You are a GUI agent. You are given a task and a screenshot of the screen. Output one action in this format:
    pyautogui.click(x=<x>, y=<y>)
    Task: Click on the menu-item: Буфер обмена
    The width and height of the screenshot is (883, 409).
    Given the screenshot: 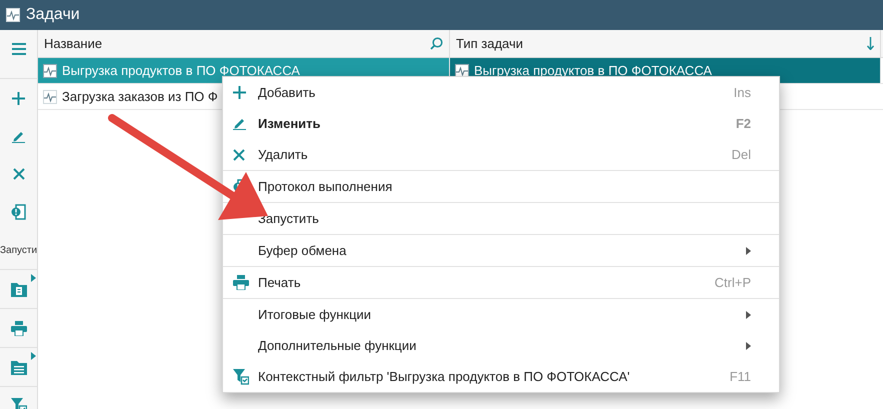 What is the action you would take?
    pyautogui.click(x=501, y=250)
    